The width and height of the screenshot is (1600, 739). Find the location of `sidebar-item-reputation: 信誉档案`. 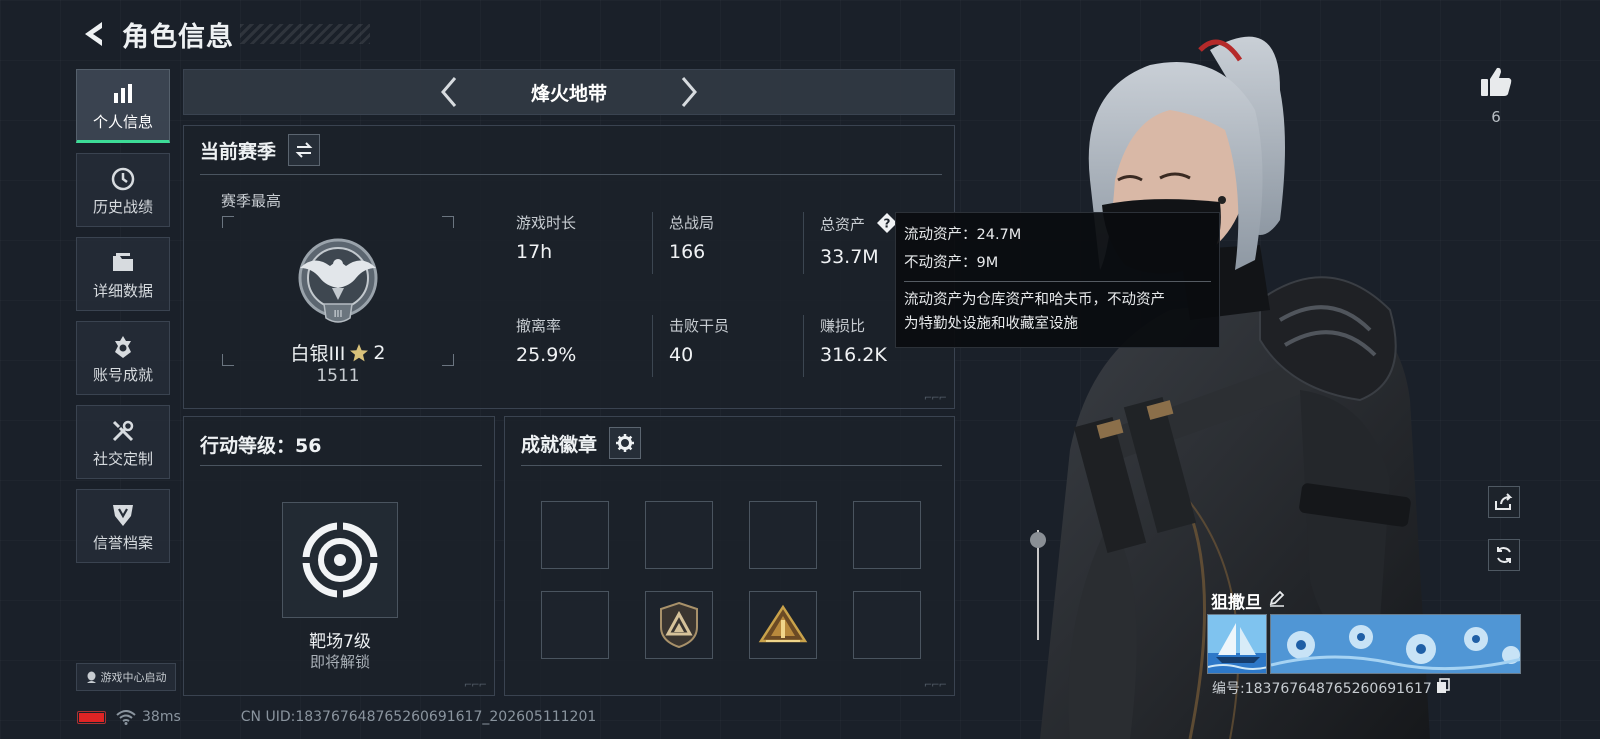

sidebar-item-reputation: 信誉档案 is located at coordinates (123, 526).